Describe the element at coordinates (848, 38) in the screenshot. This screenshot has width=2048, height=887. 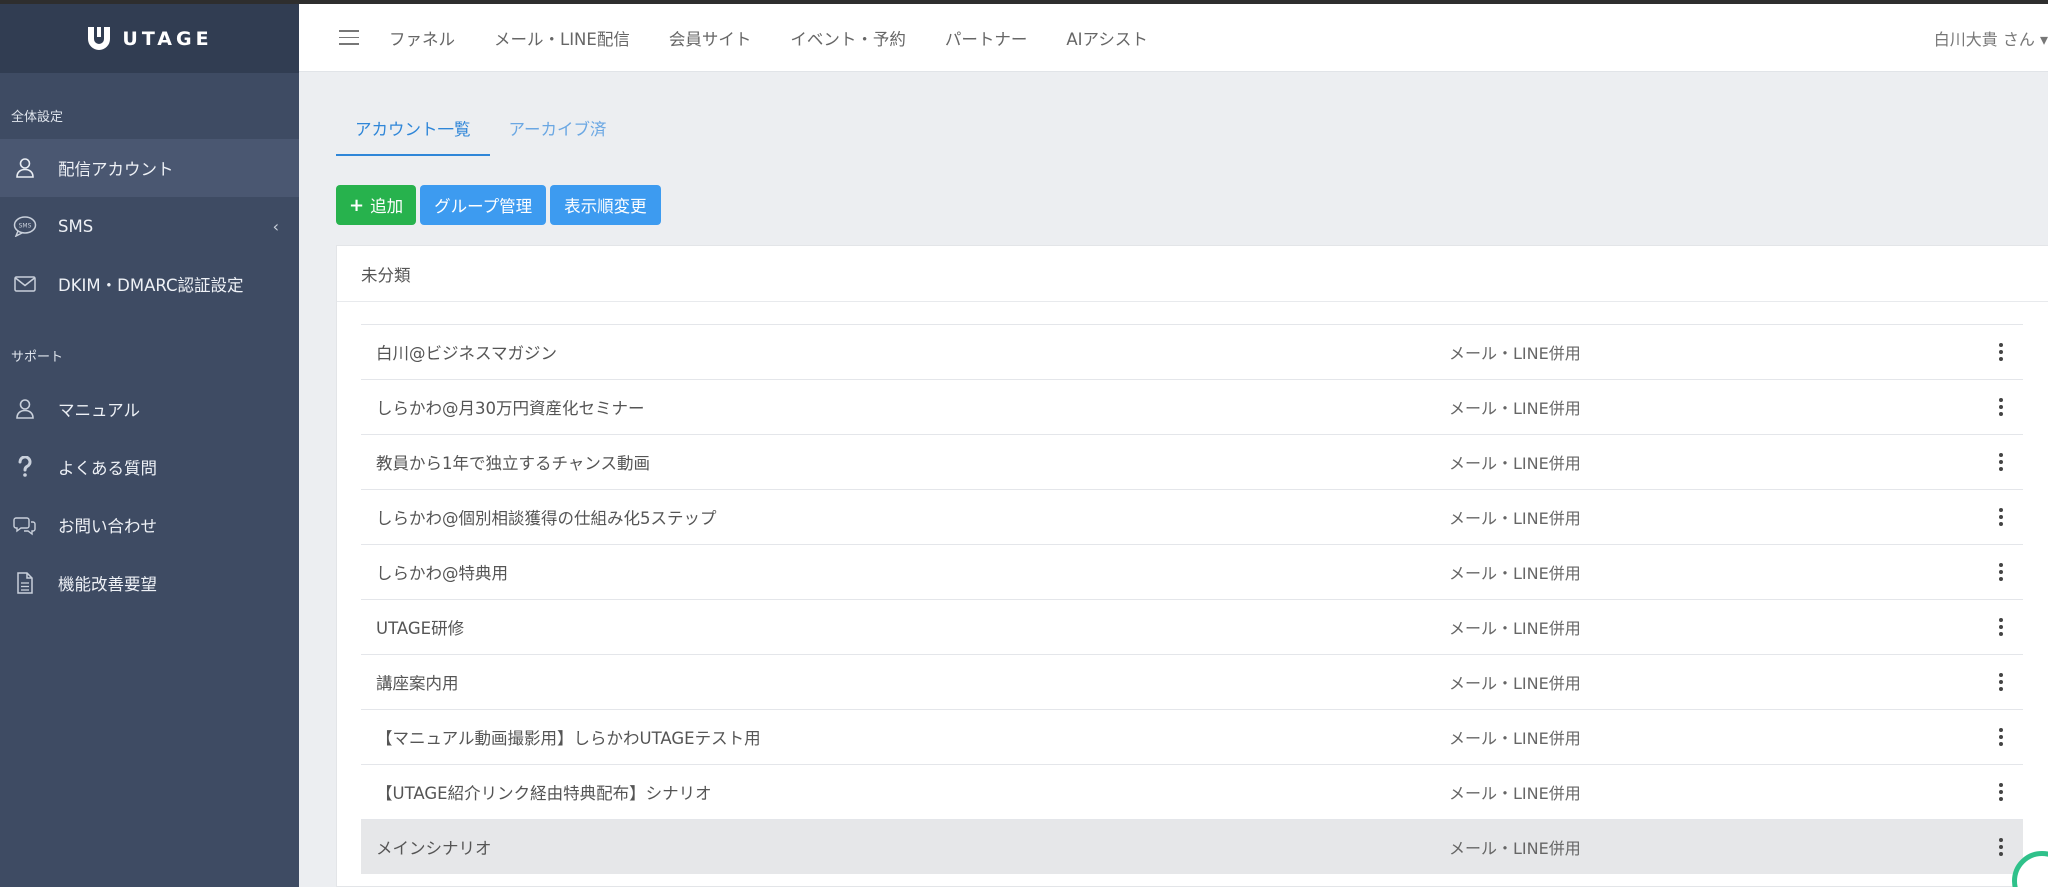
I see `nav-event-booking: イベント・予約` at that location.